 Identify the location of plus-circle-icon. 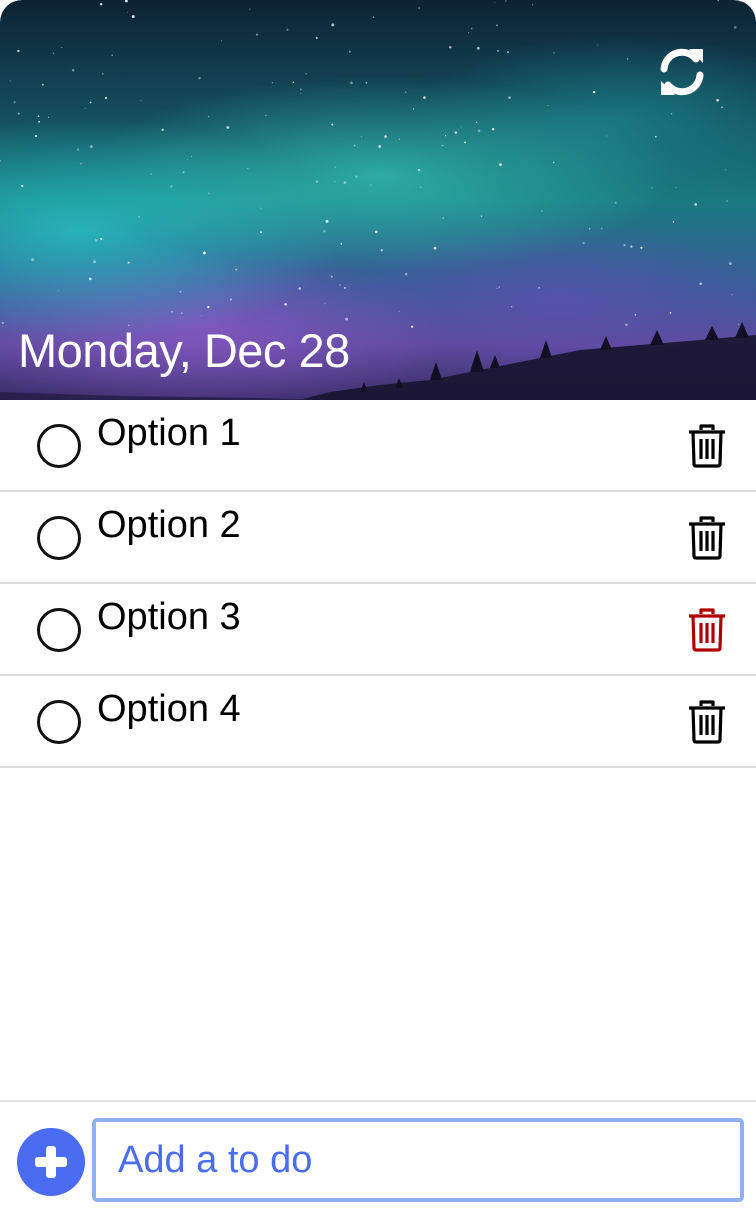
(51, 1162).